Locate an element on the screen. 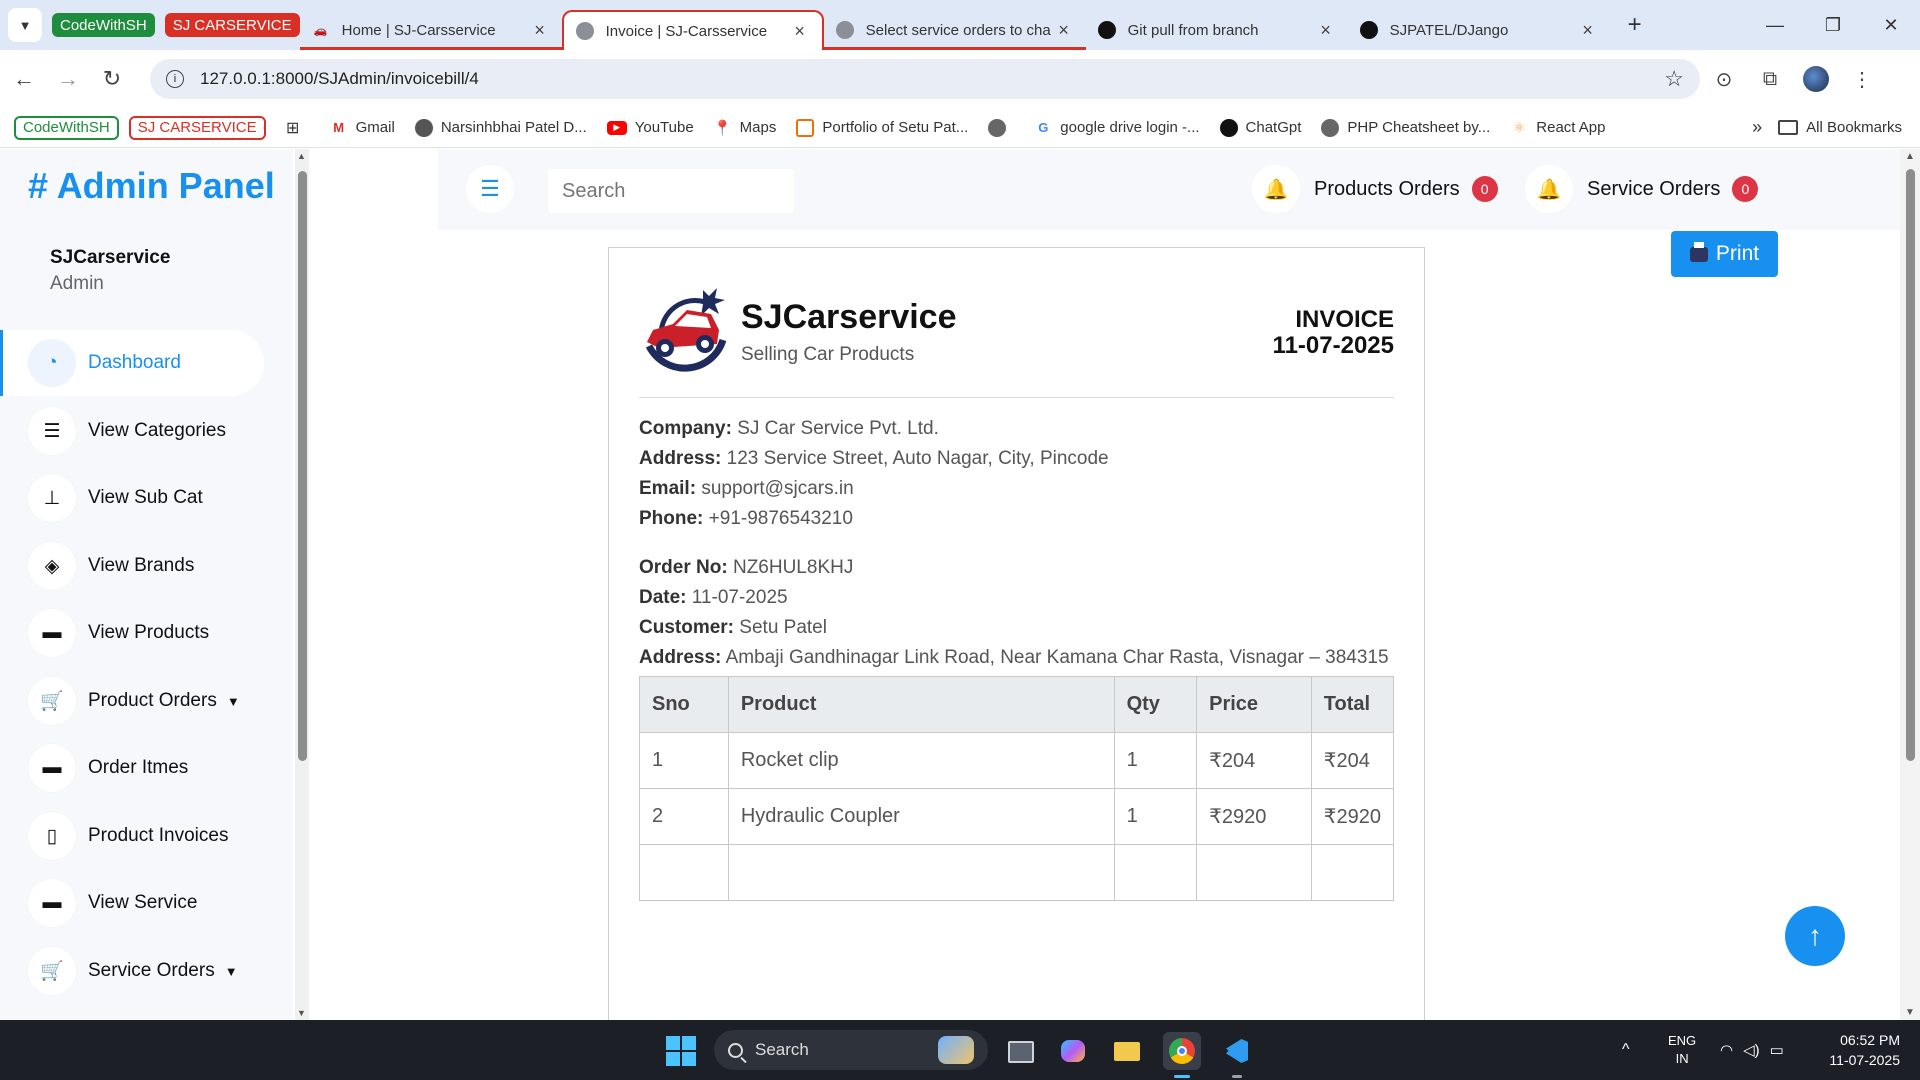 The height and width of the screenshot is (1080, 1920). sidebar-item-view-categories: ☰ View Categories is located at coordinates (132, 431).